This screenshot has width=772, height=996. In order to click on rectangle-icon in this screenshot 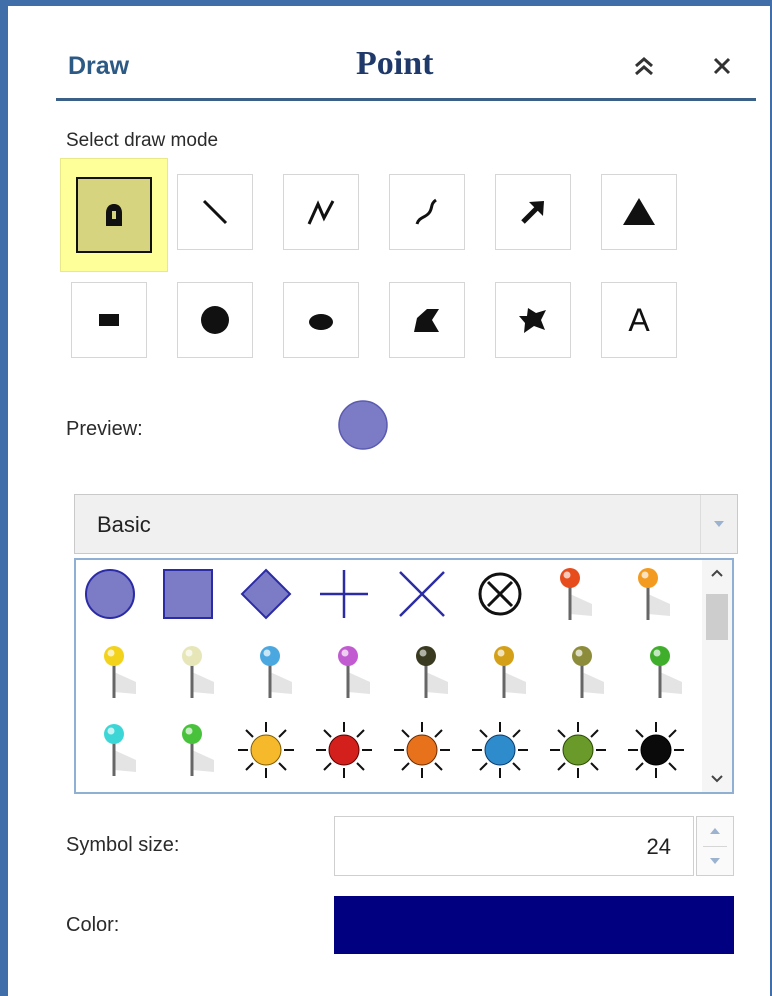, I will do `click(109, 320)`.